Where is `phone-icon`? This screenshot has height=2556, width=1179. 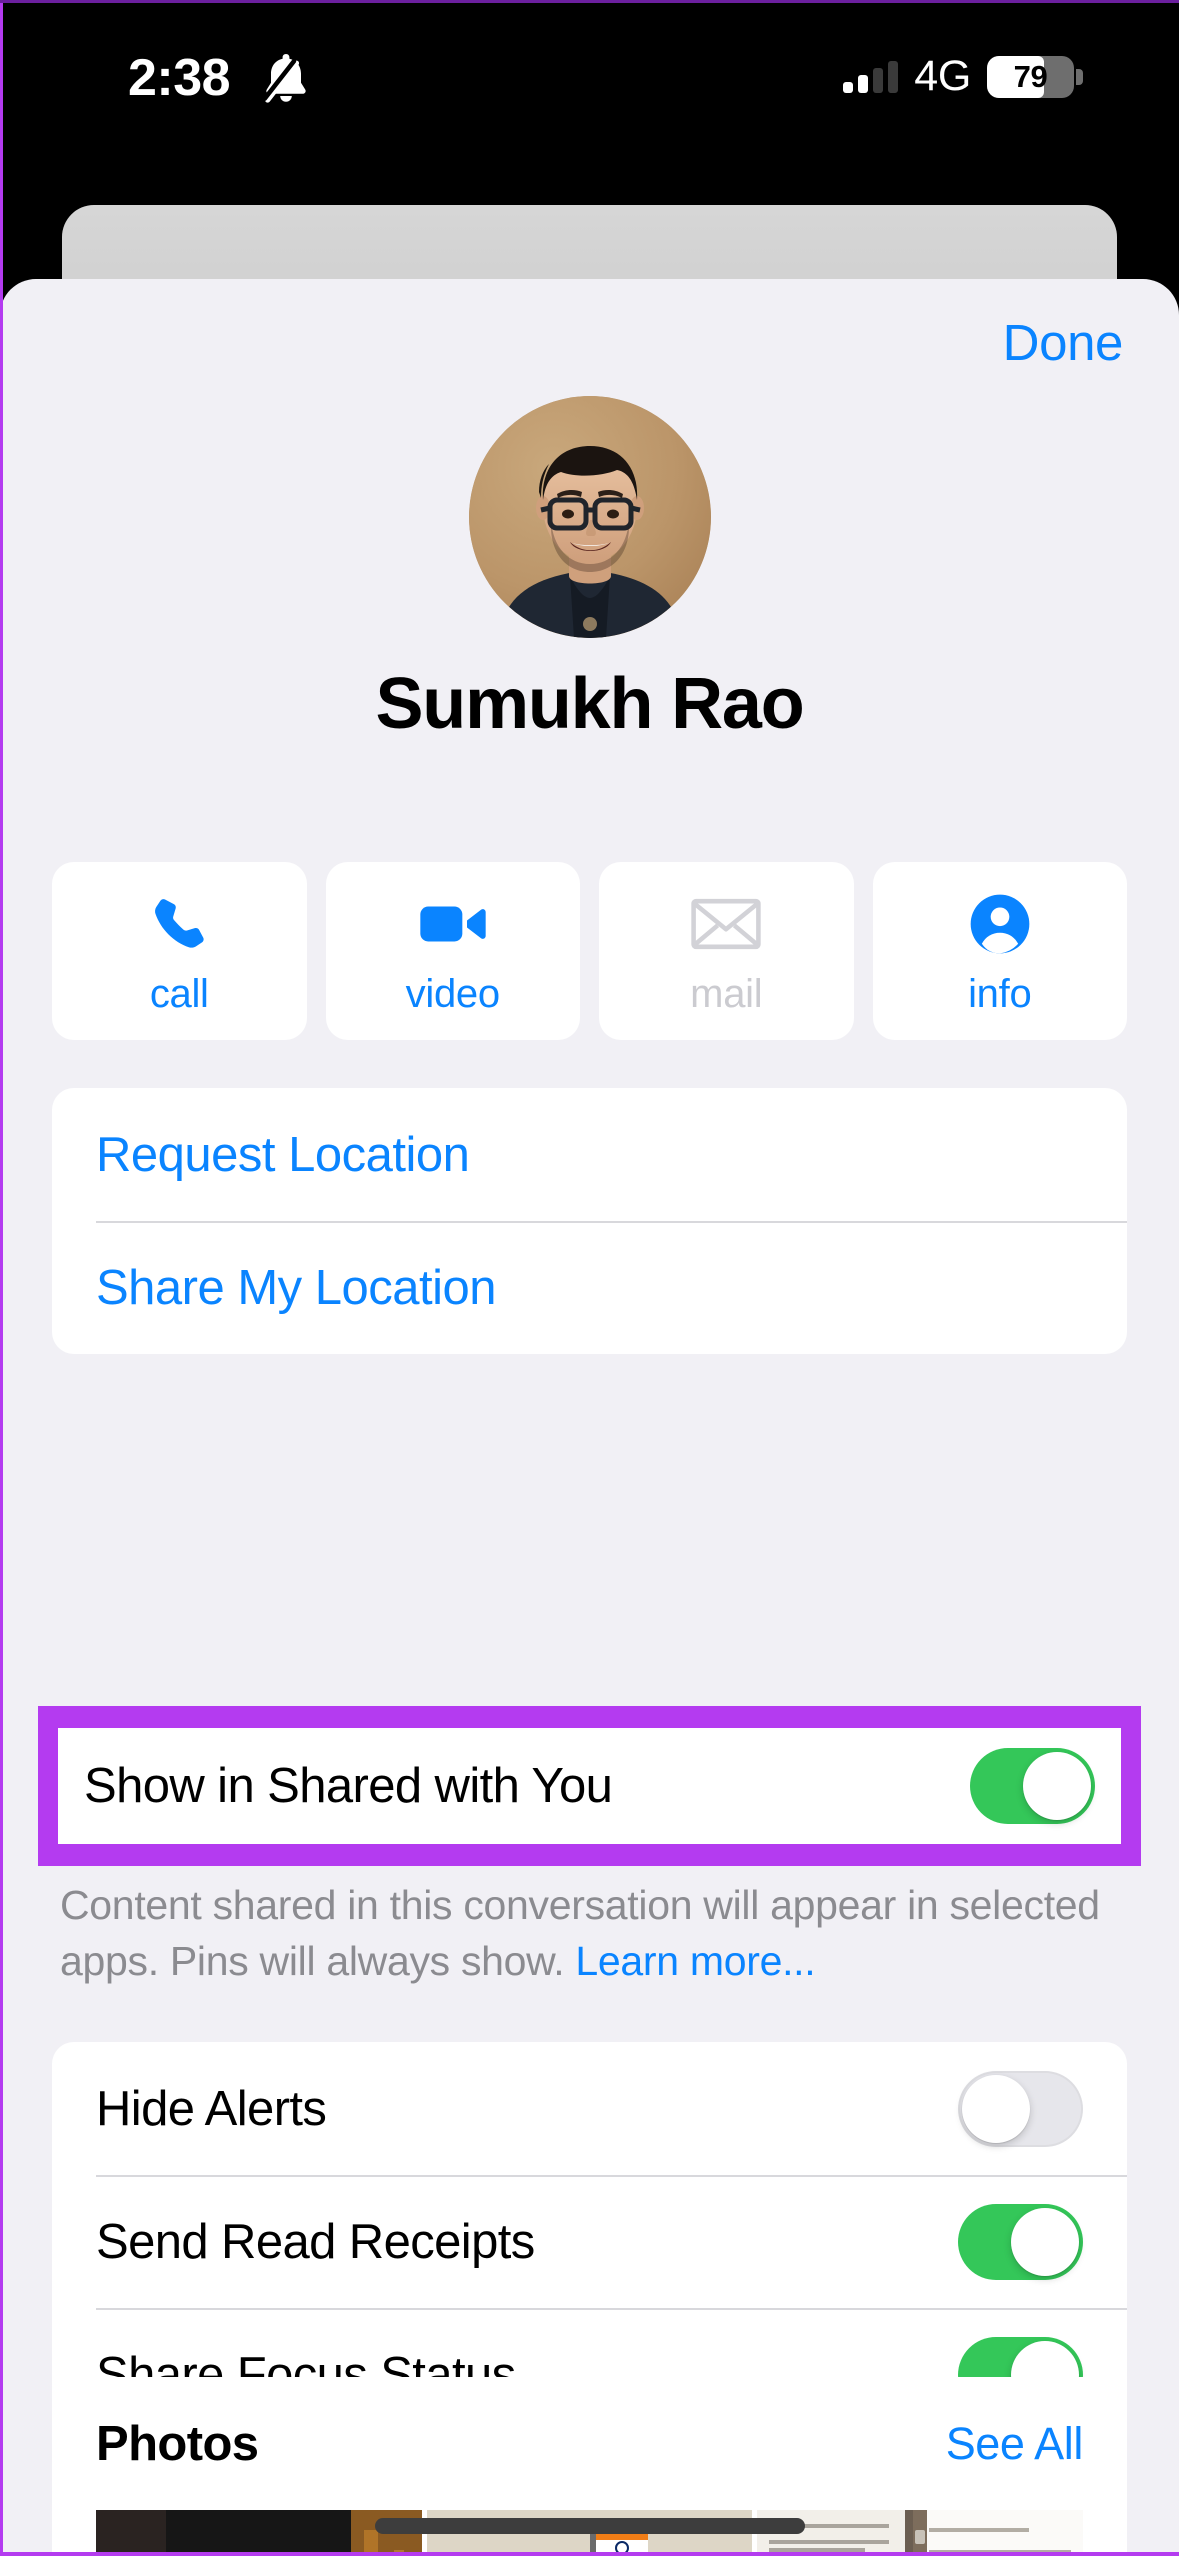 phone-icon is located at coordinates (179, 924).